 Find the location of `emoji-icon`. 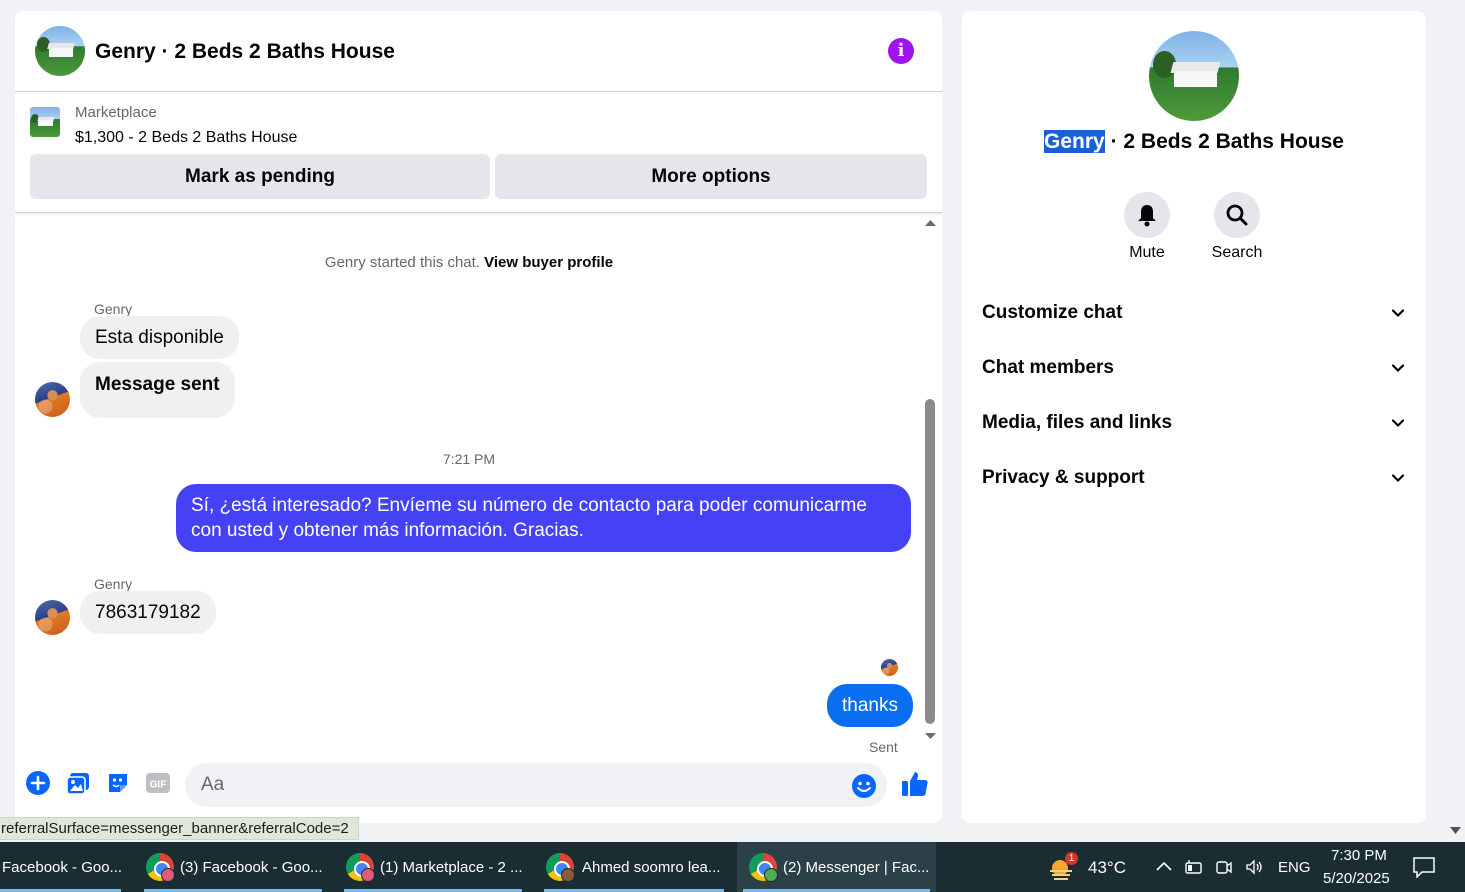

emoji-icon is located at coordinates (864, 786).